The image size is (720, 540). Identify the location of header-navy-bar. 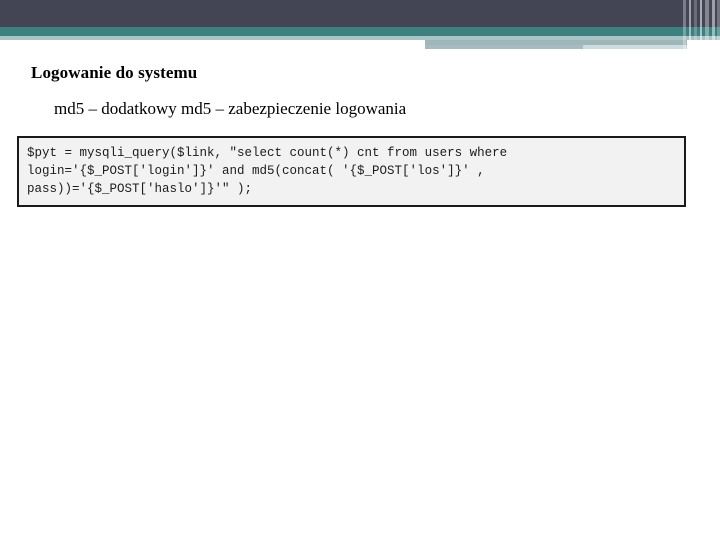
(360, 13).